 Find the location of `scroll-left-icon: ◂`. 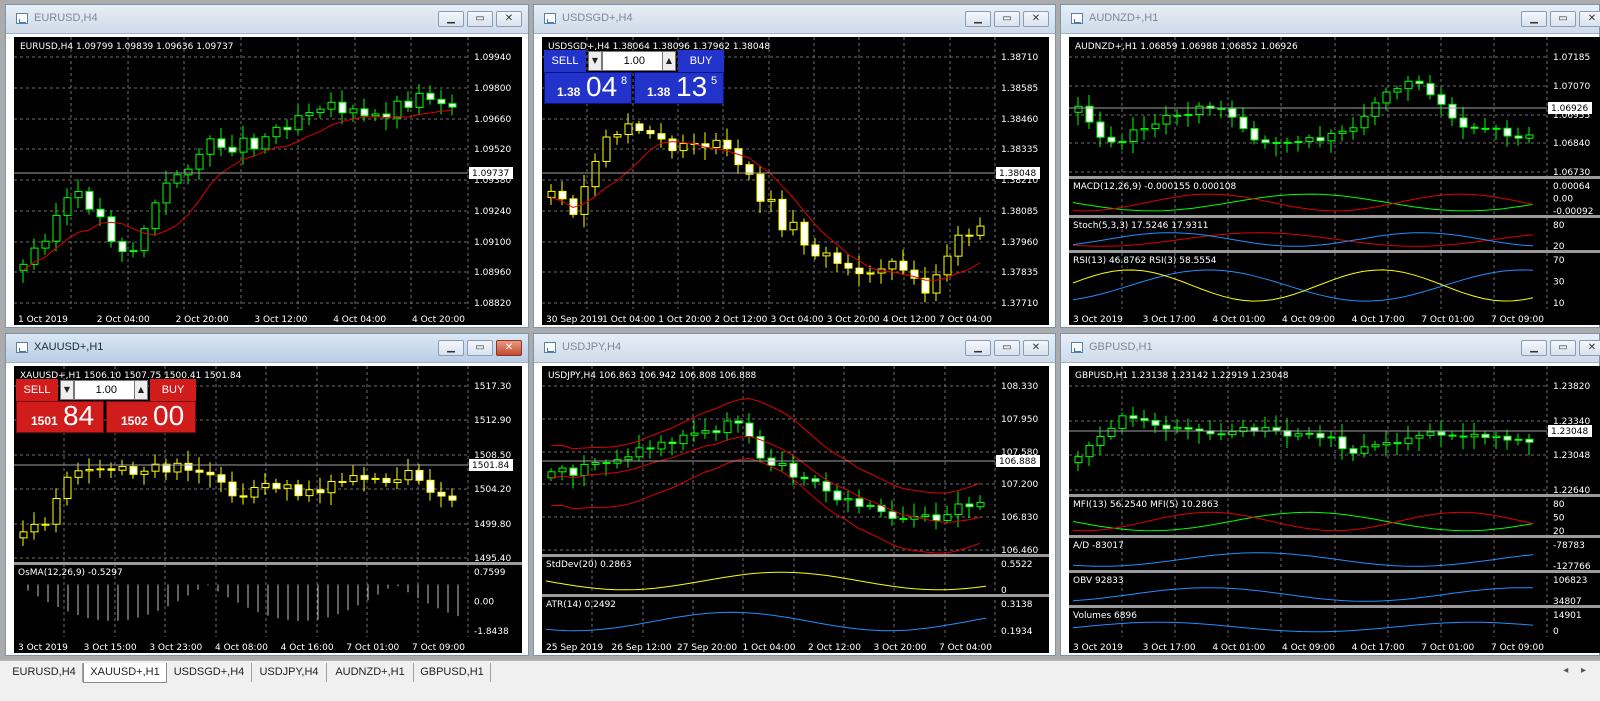

scroll-left-icon: ◂ is located at coordinates (1565, 670).